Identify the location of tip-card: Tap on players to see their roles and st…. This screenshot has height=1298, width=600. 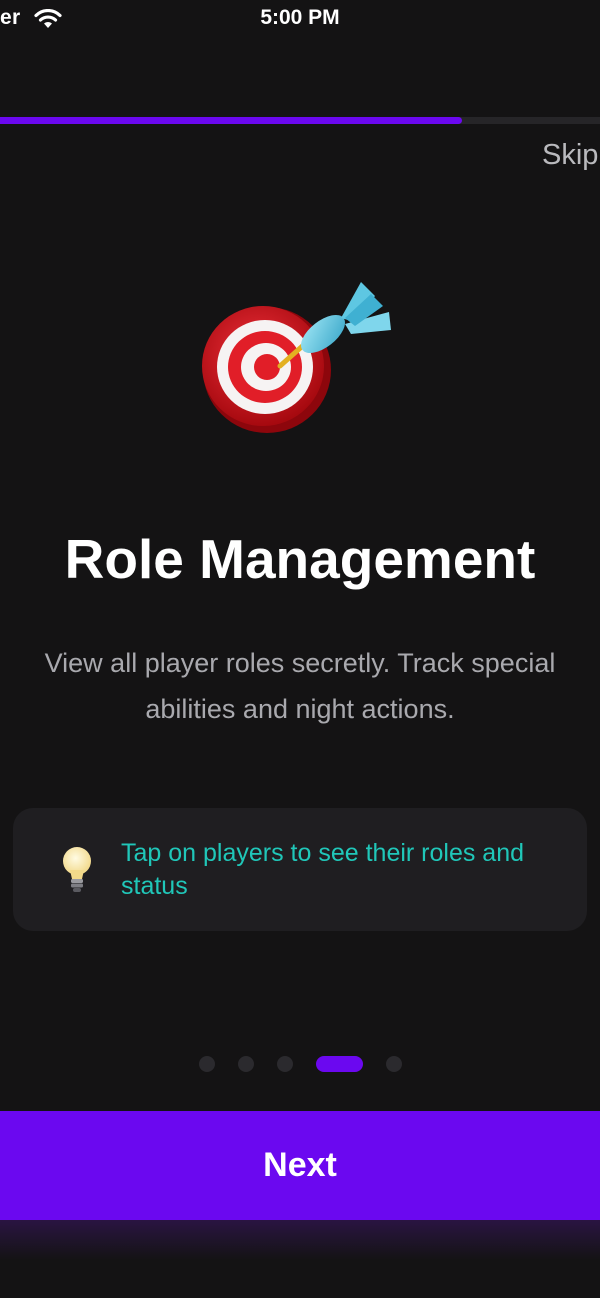
(300, 869).